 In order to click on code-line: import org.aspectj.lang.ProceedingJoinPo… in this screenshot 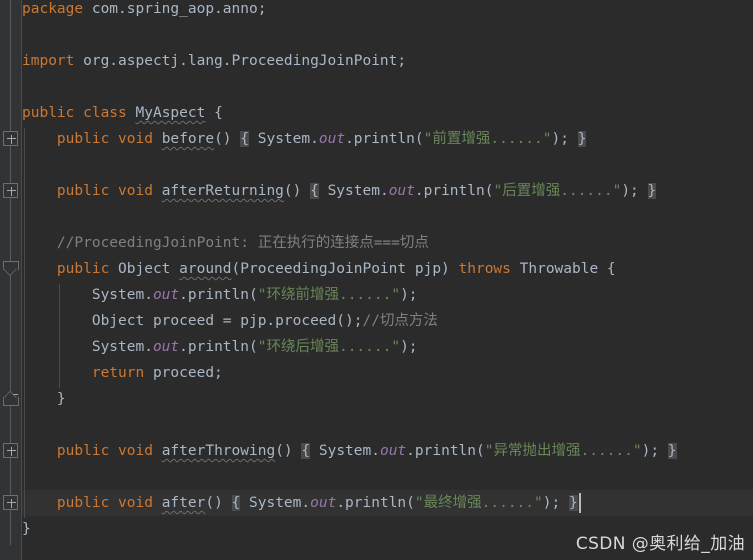, I will do `click(214, 61)`.